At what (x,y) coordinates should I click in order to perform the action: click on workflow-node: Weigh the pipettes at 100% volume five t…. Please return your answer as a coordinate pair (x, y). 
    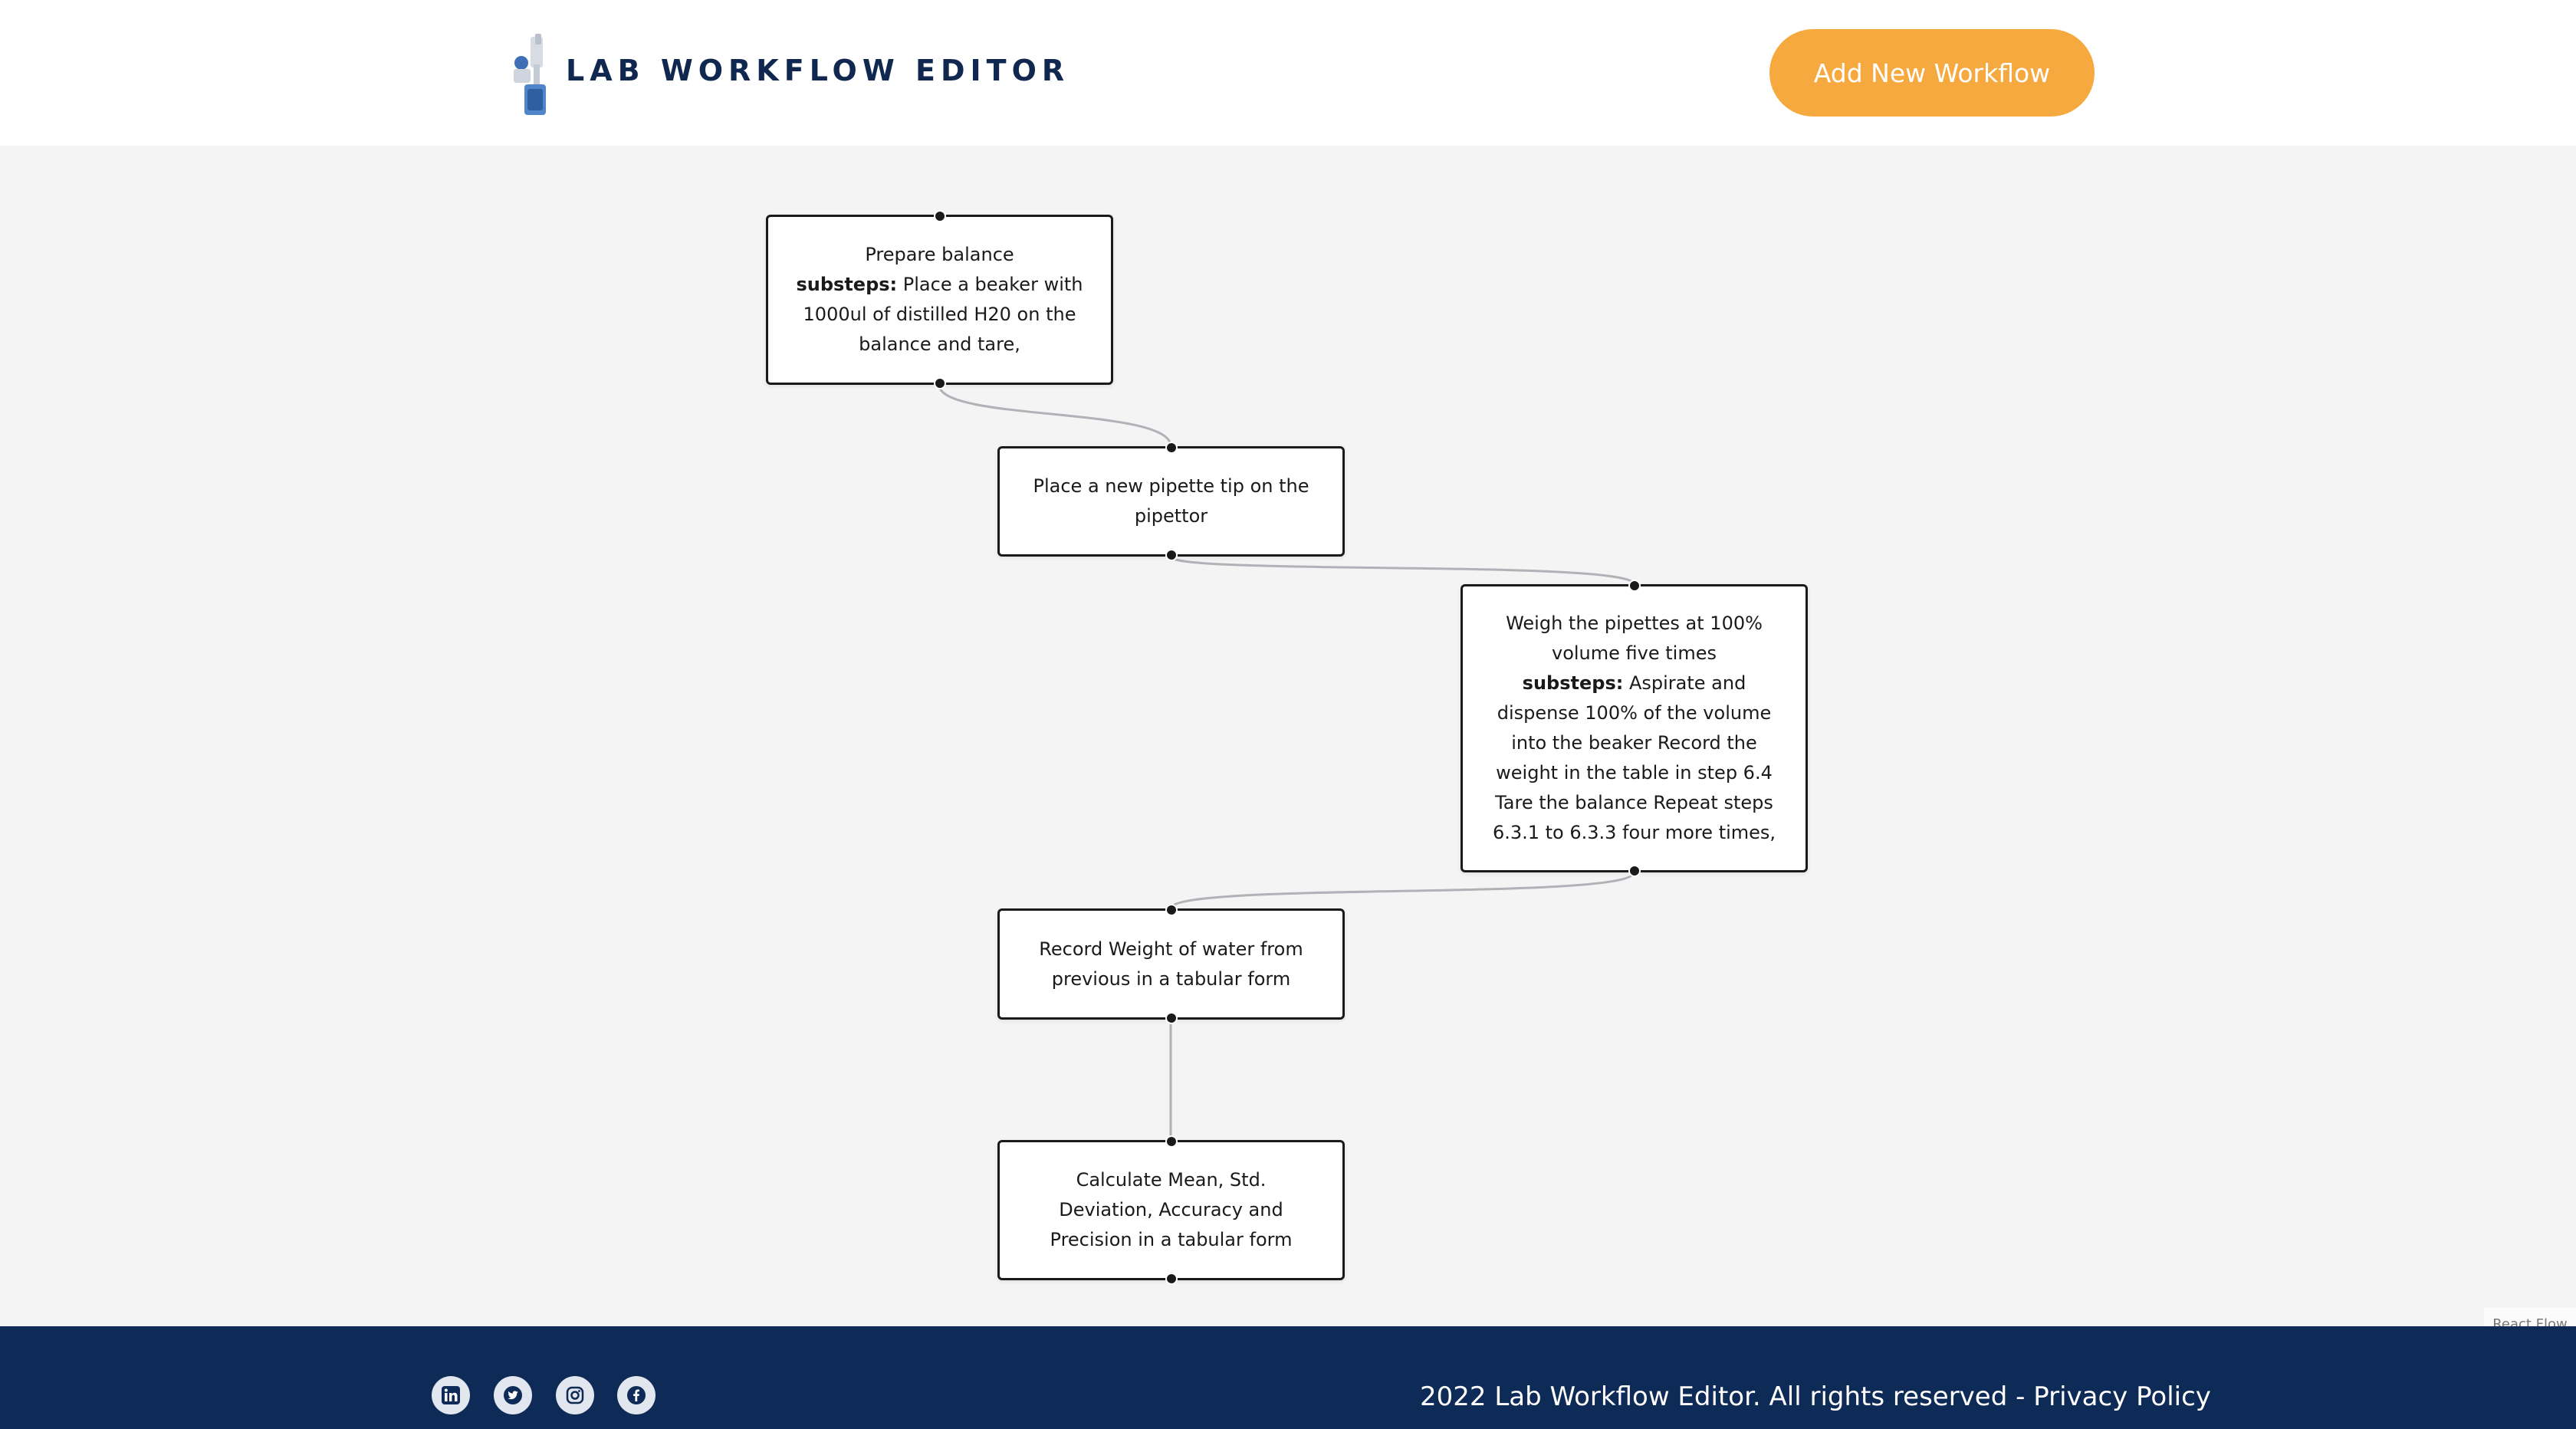
    Looking at the image, I should click on (1634, 728).